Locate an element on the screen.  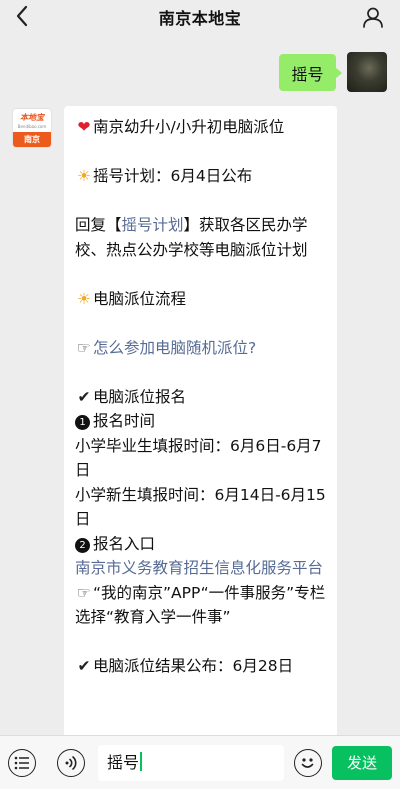
avatar-brand-sub: Bendibao.com is located at coordinates (32, 126).